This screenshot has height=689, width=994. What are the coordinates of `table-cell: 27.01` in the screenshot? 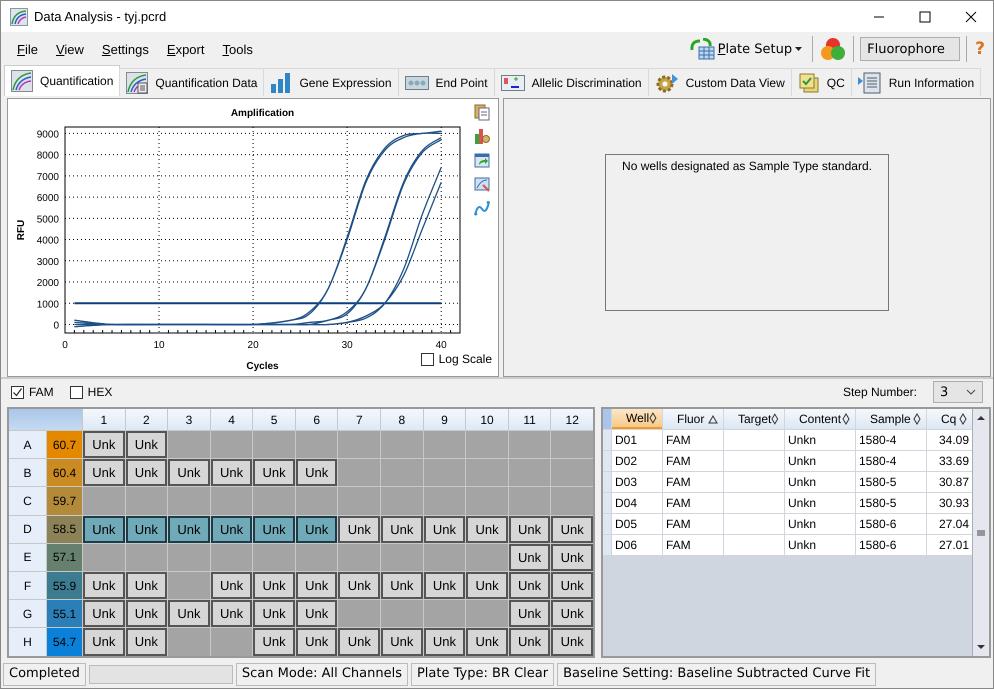 It's located at (949, 545).